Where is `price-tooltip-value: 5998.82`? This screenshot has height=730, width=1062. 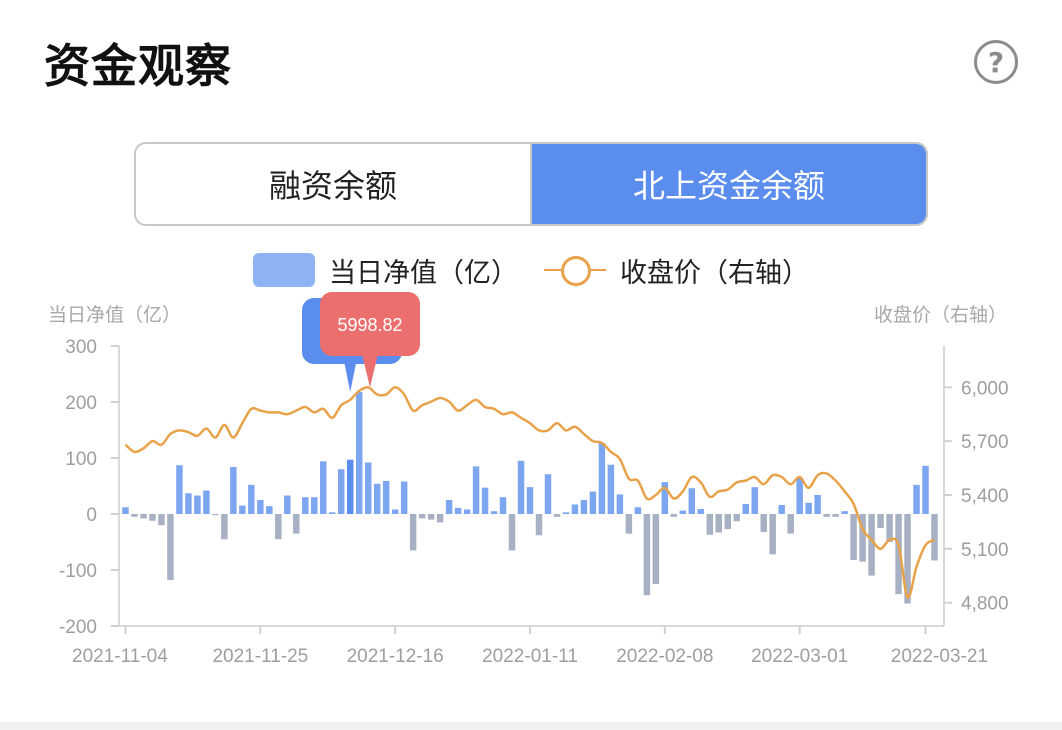
price-tooltip-value: 5998.82 is located at coordinates (369, 325).